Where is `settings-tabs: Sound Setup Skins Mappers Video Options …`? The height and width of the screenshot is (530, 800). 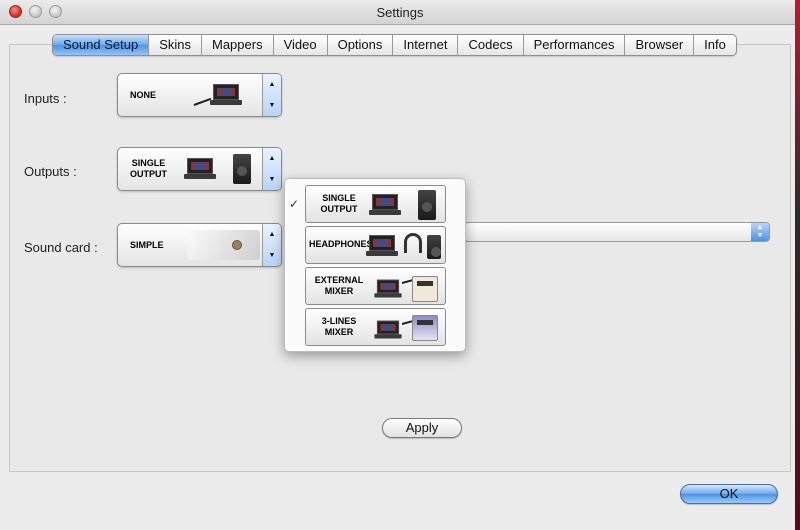
settings-tabs: Sound Setup Skins Mappers Video Options … is located at coordinates (394, 45).